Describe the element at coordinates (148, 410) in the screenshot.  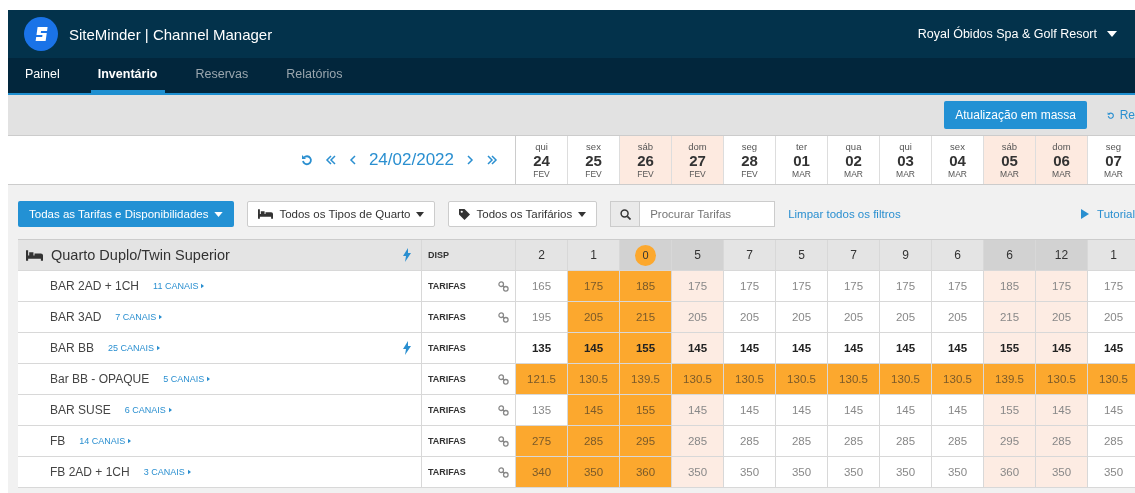
I see `channels-link: 6 CANAIS` at that location.